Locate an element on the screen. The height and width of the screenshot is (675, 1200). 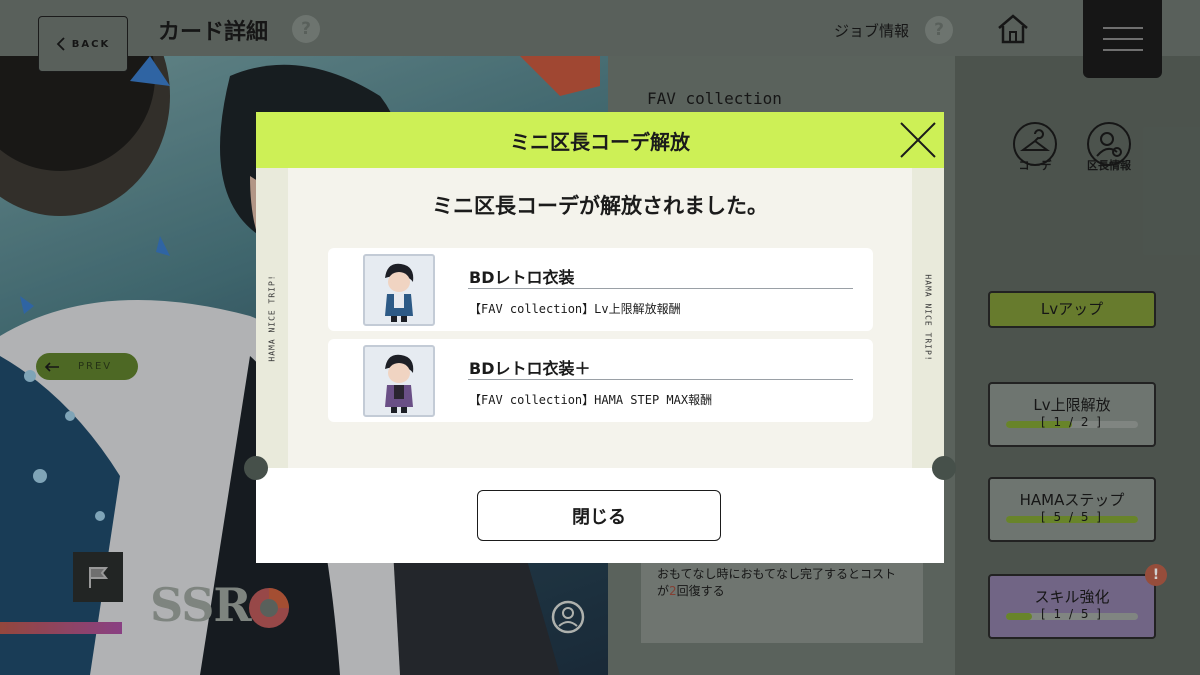
reward-item: BDレトロ衣装＋ 【FAV collection】HAMA STEP MAX報酬 is located at coordinates (600, 380).